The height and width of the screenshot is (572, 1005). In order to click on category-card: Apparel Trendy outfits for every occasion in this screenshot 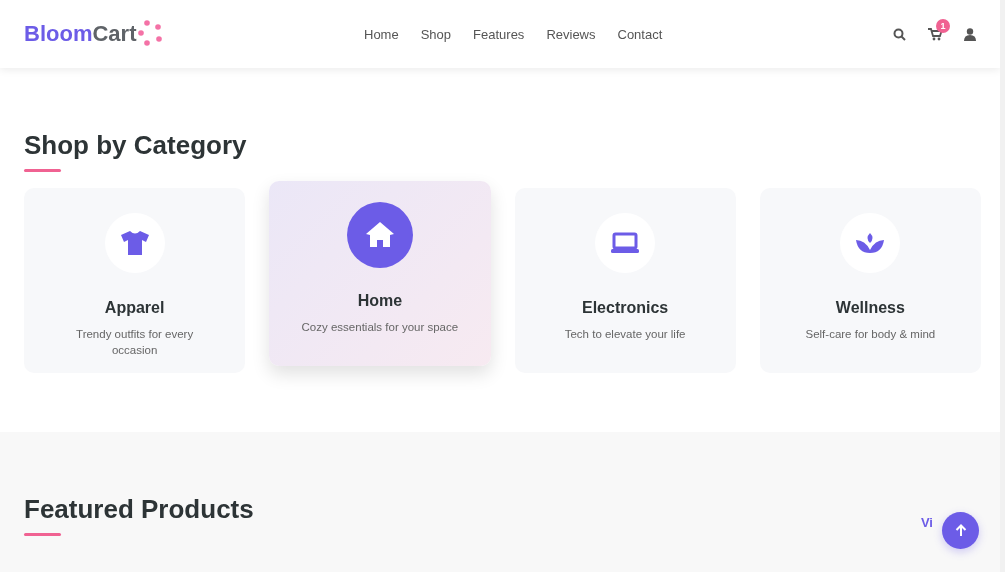, I will do `click(135, 280)`.